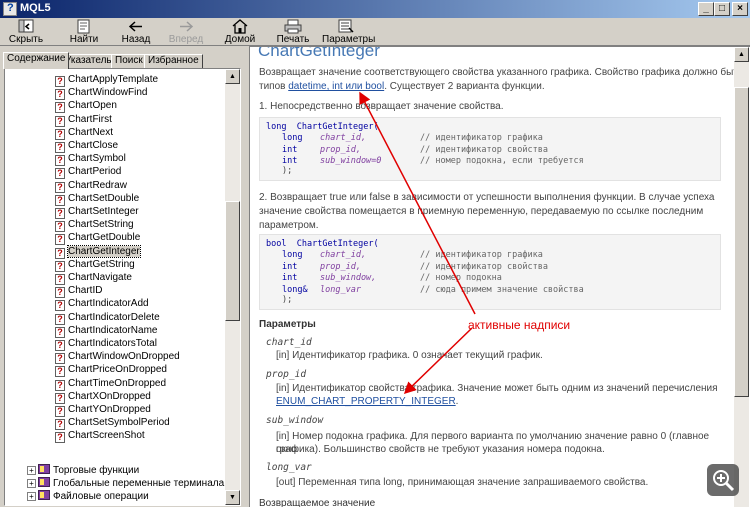 This screenshot has width=750, height=507. I want to click on tab-contents: Содержание, so click(36, 60).